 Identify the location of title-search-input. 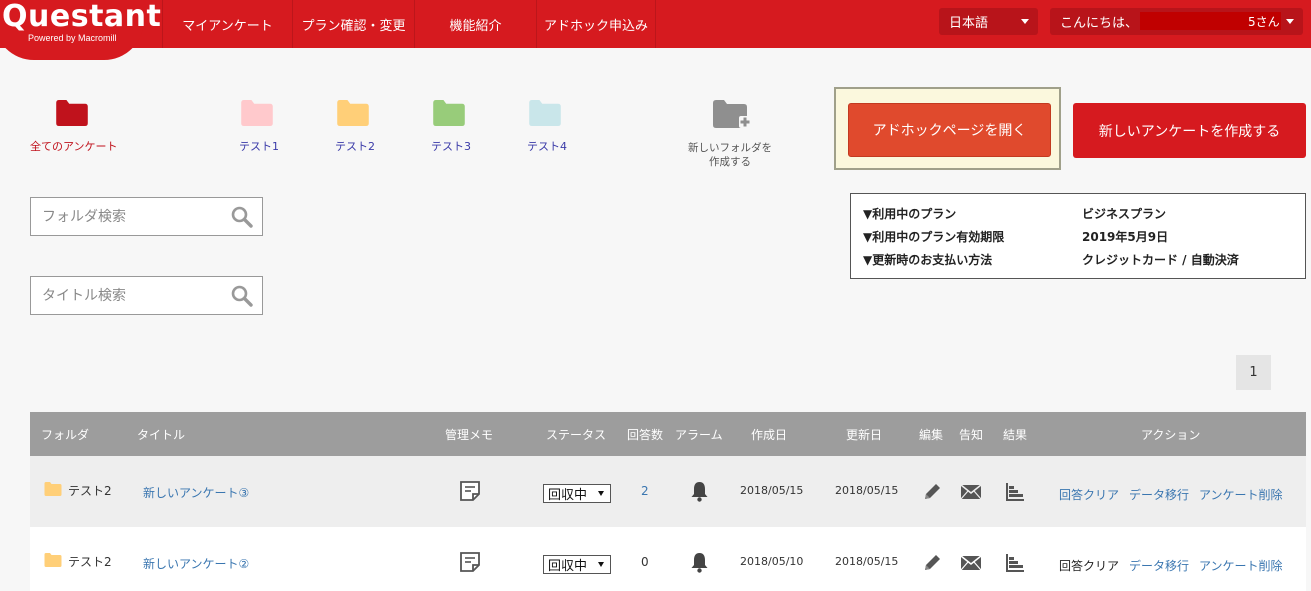
(126, 295).